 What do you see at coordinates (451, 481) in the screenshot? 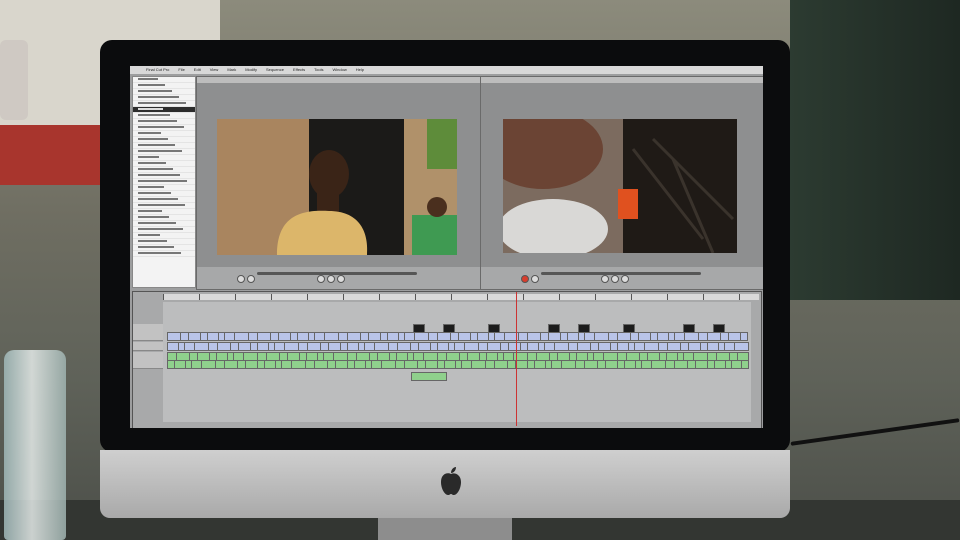
I see `apple-logo-icon` at bounding box center [451, 481].